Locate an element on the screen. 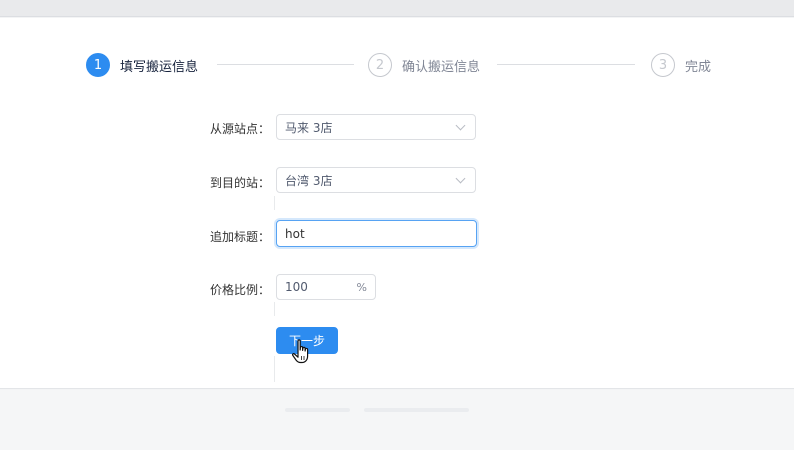 This screenshot has height=450, width=794. step-1: 1 填写搬运信息 is located at coordinates (142, 65).